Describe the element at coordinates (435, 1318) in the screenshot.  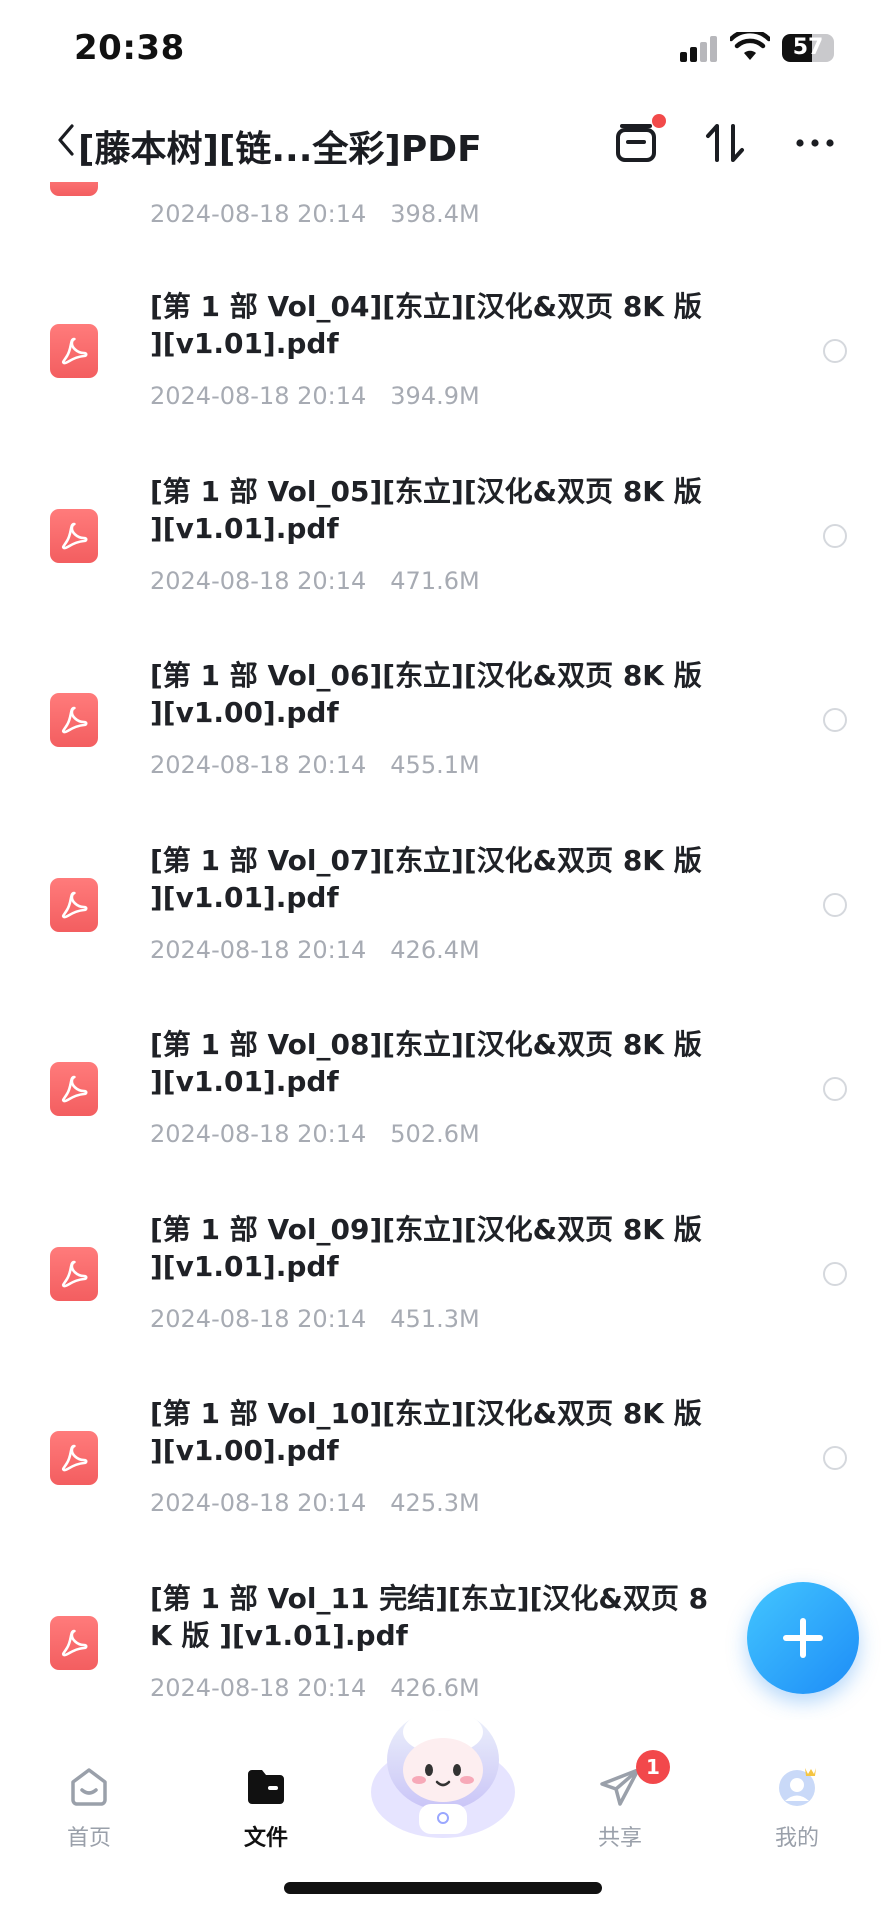
I see `file-size: 451.3M` at that location.